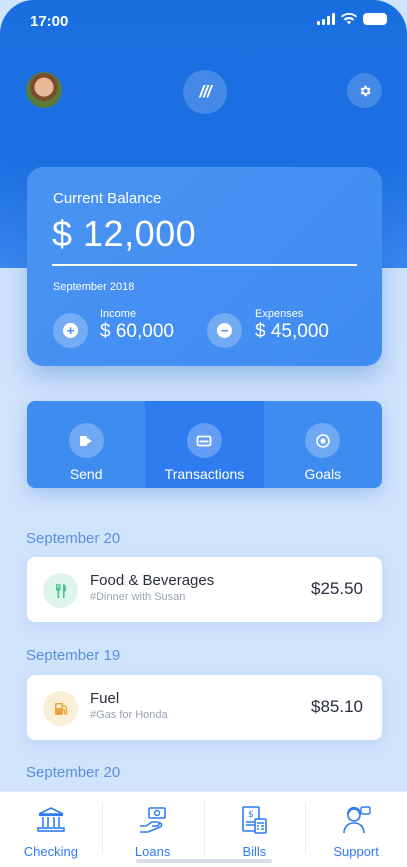 The width and height of the screenshot is (407, 867). What do you see at coordinates (337, 588) in the screenshot?
I see `transaction-amount: $25.50` at bounding box center [337, 588].